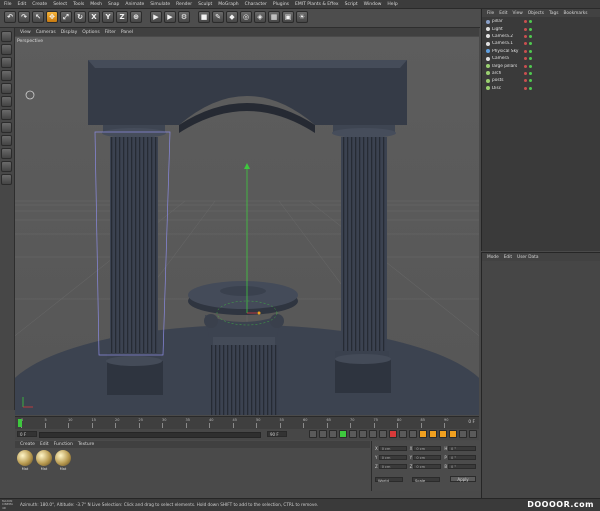  What do you see at coordinates (184, 4) in the screenshot?
I see `menu-item: Render` at bounding box center [184, 4].